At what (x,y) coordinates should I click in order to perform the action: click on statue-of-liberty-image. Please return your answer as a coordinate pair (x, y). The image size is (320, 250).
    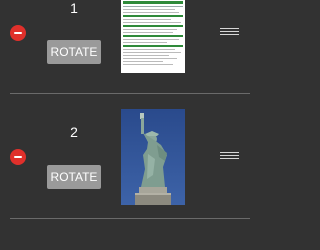
    Looking at the image, I should click on (153, 157).